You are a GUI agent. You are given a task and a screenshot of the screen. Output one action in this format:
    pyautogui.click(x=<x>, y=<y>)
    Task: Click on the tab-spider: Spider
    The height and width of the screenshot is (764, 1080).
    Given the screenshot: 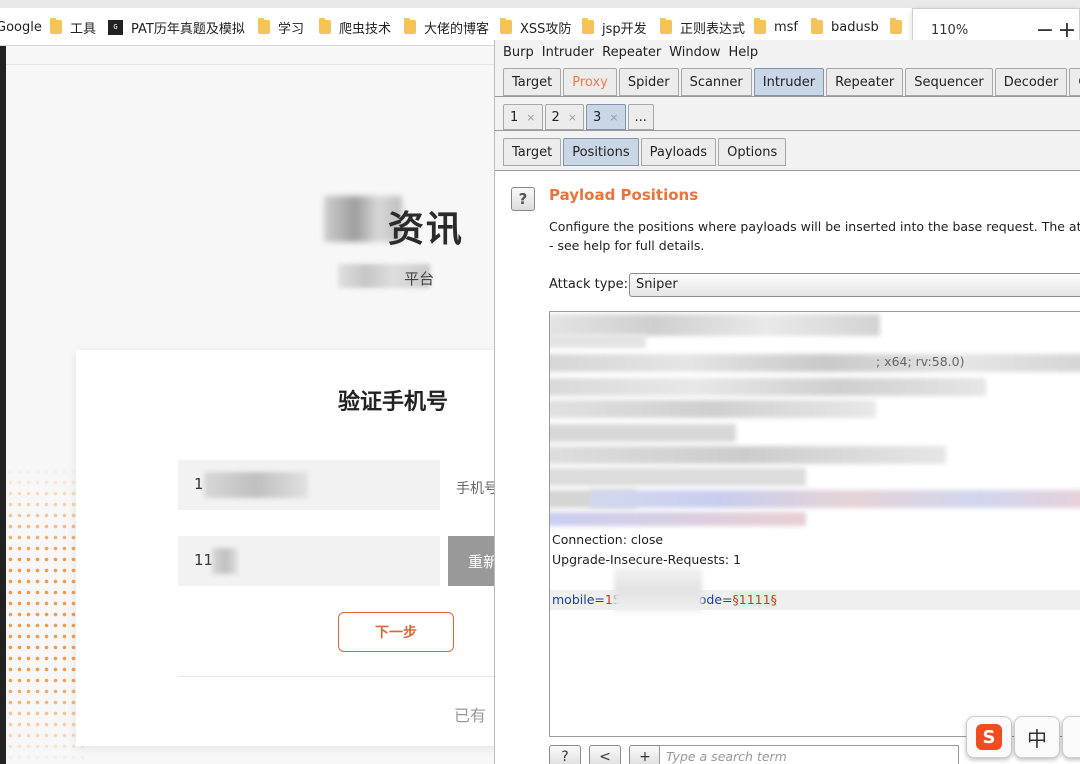 What is the action you would take?
    pyautogui.click(x=648, y=82)
    